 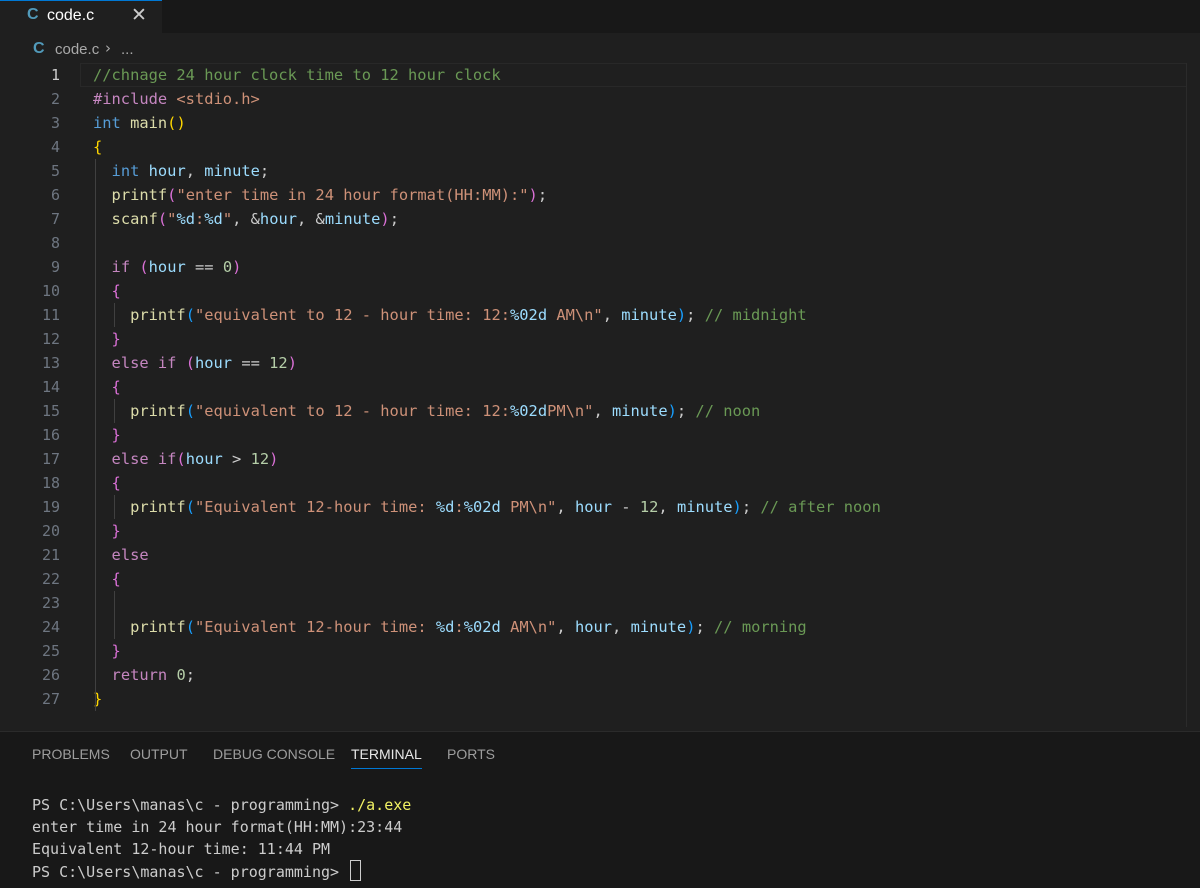 I want to click on code-line: 3 int main(), so click(x=600, y=123).